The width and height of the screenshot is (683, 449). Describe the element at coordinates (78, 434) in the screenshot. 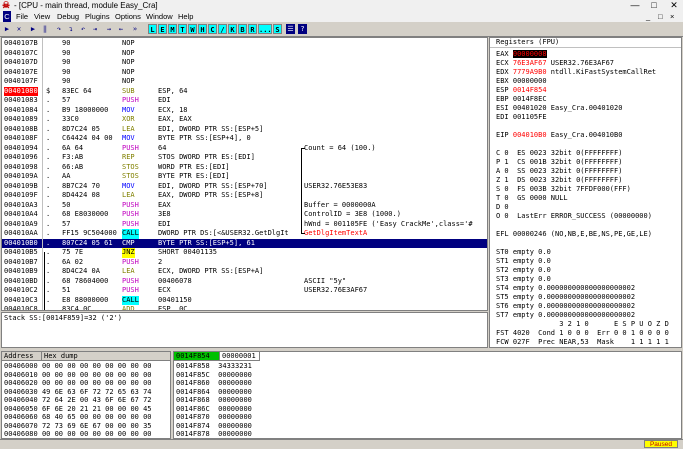

I see `dump-row: 00406080 00 00 00 00 00 00 00 00 00` at that location.